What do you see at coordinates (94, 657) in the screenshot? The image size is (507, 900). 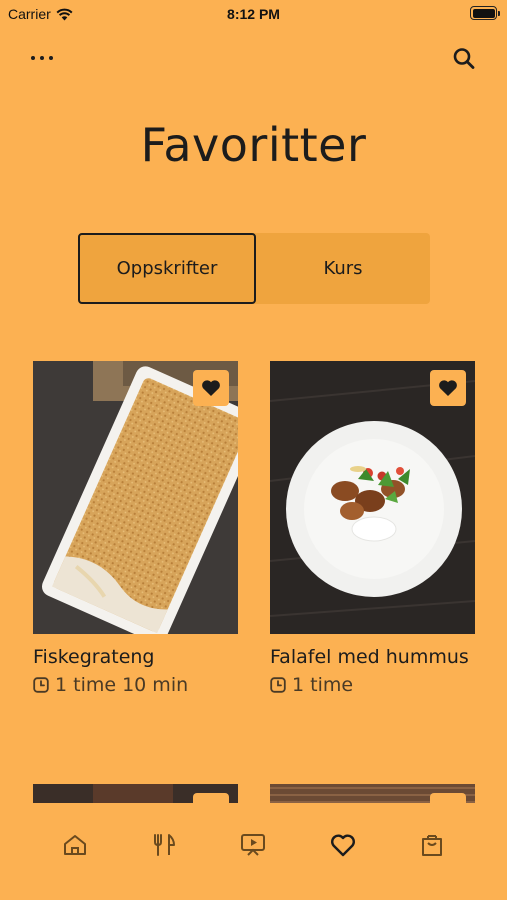 I see `recipe-title: Fiskegrateng` at bounding box center [94, 657].